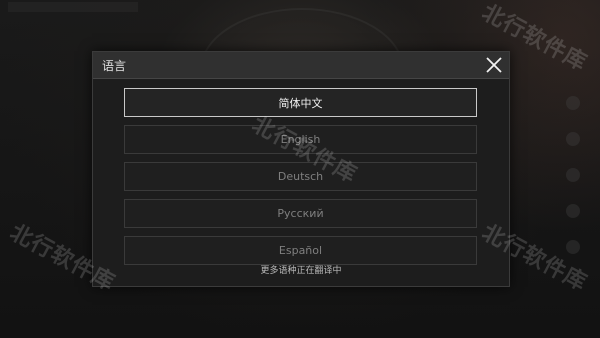  I want to click on close-icon, so click(494, 65).